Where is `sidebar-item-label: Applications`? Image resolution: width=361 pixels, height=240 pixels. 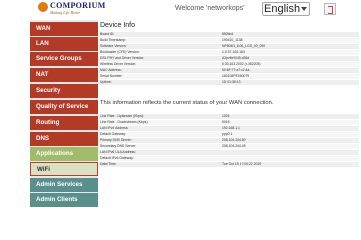
sidebar-item-label: Applications is located at coordinates (55, 153).